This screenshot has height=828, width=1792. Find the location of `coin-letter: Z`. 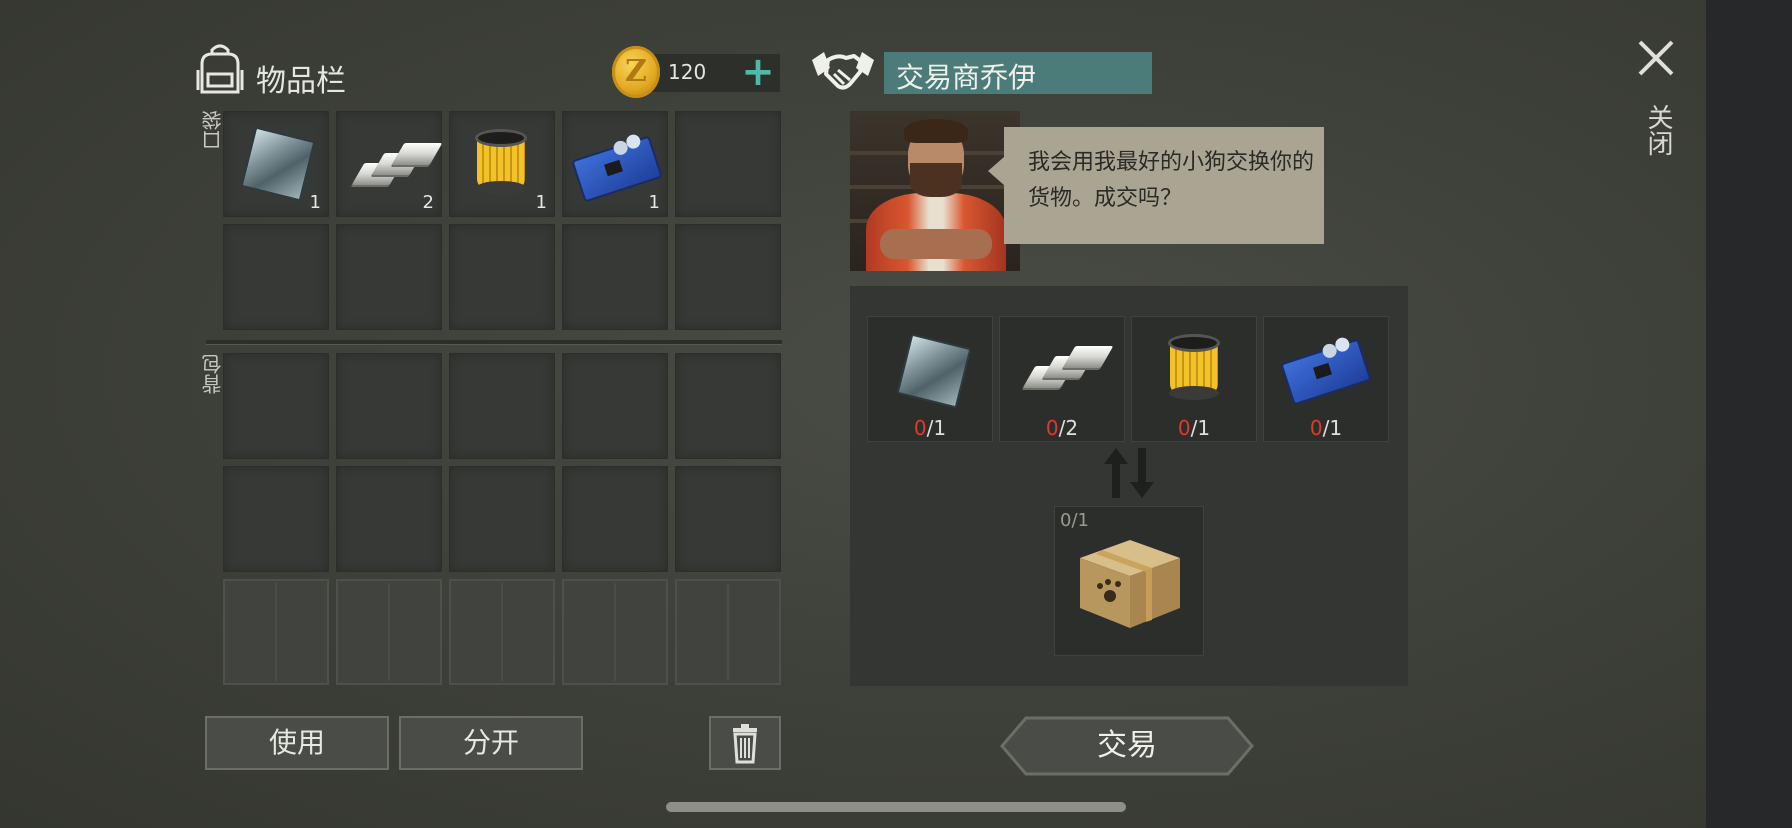

coin-letter: Z is located at coordinates (636, 71).